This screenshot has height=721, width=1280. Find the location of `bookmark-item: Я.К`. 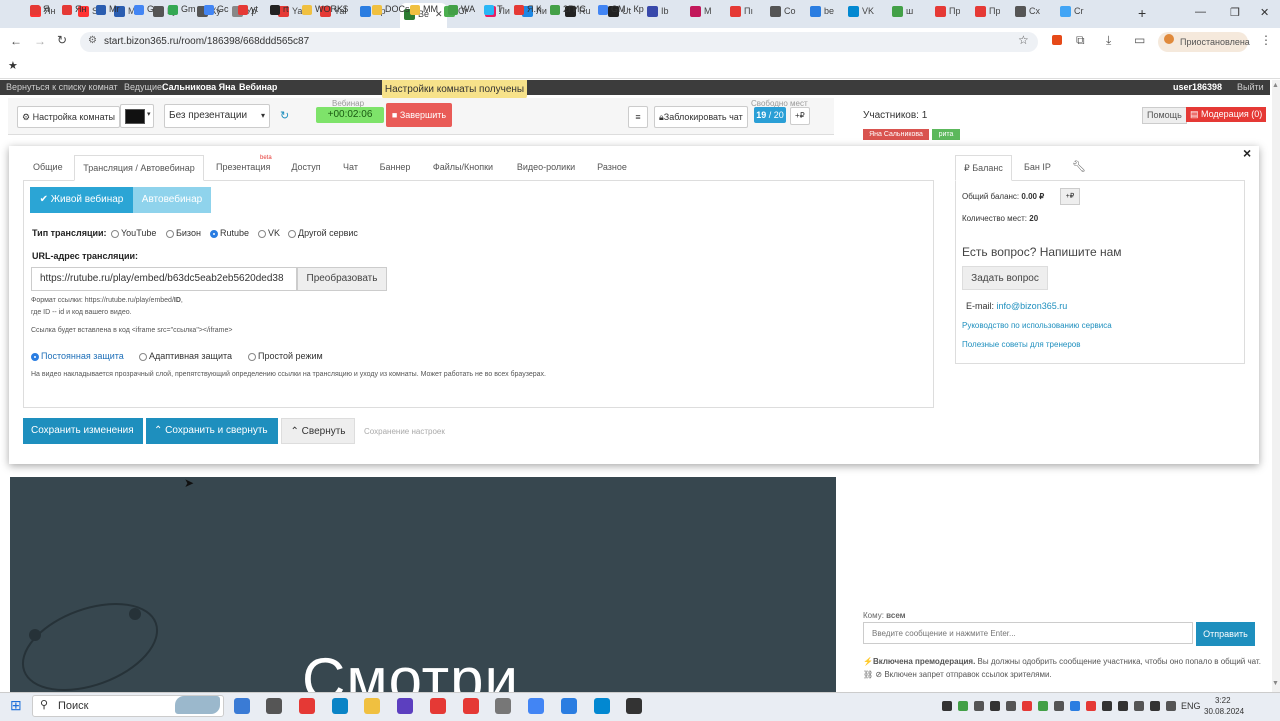

bookmark-item: Я.К is located at coordinates (527, 9).